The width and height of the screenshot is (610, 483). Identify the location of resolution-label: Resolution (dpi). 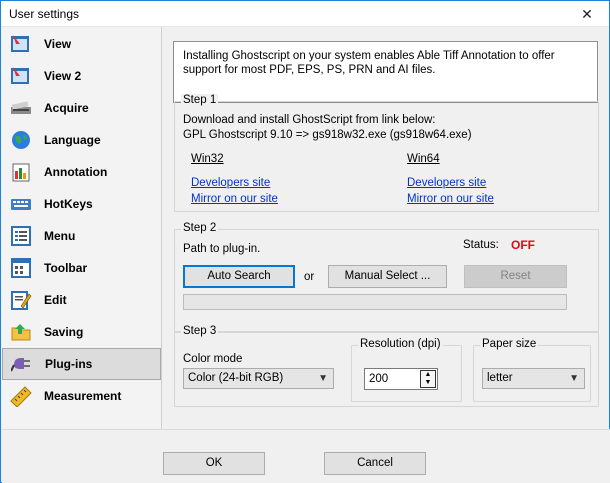
(400, 344).